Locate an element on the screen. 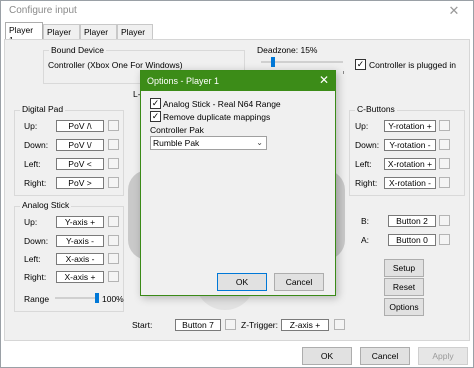  bound-device-value: Controller (Xbox One For Windows) is located at coordinates (115, 65).